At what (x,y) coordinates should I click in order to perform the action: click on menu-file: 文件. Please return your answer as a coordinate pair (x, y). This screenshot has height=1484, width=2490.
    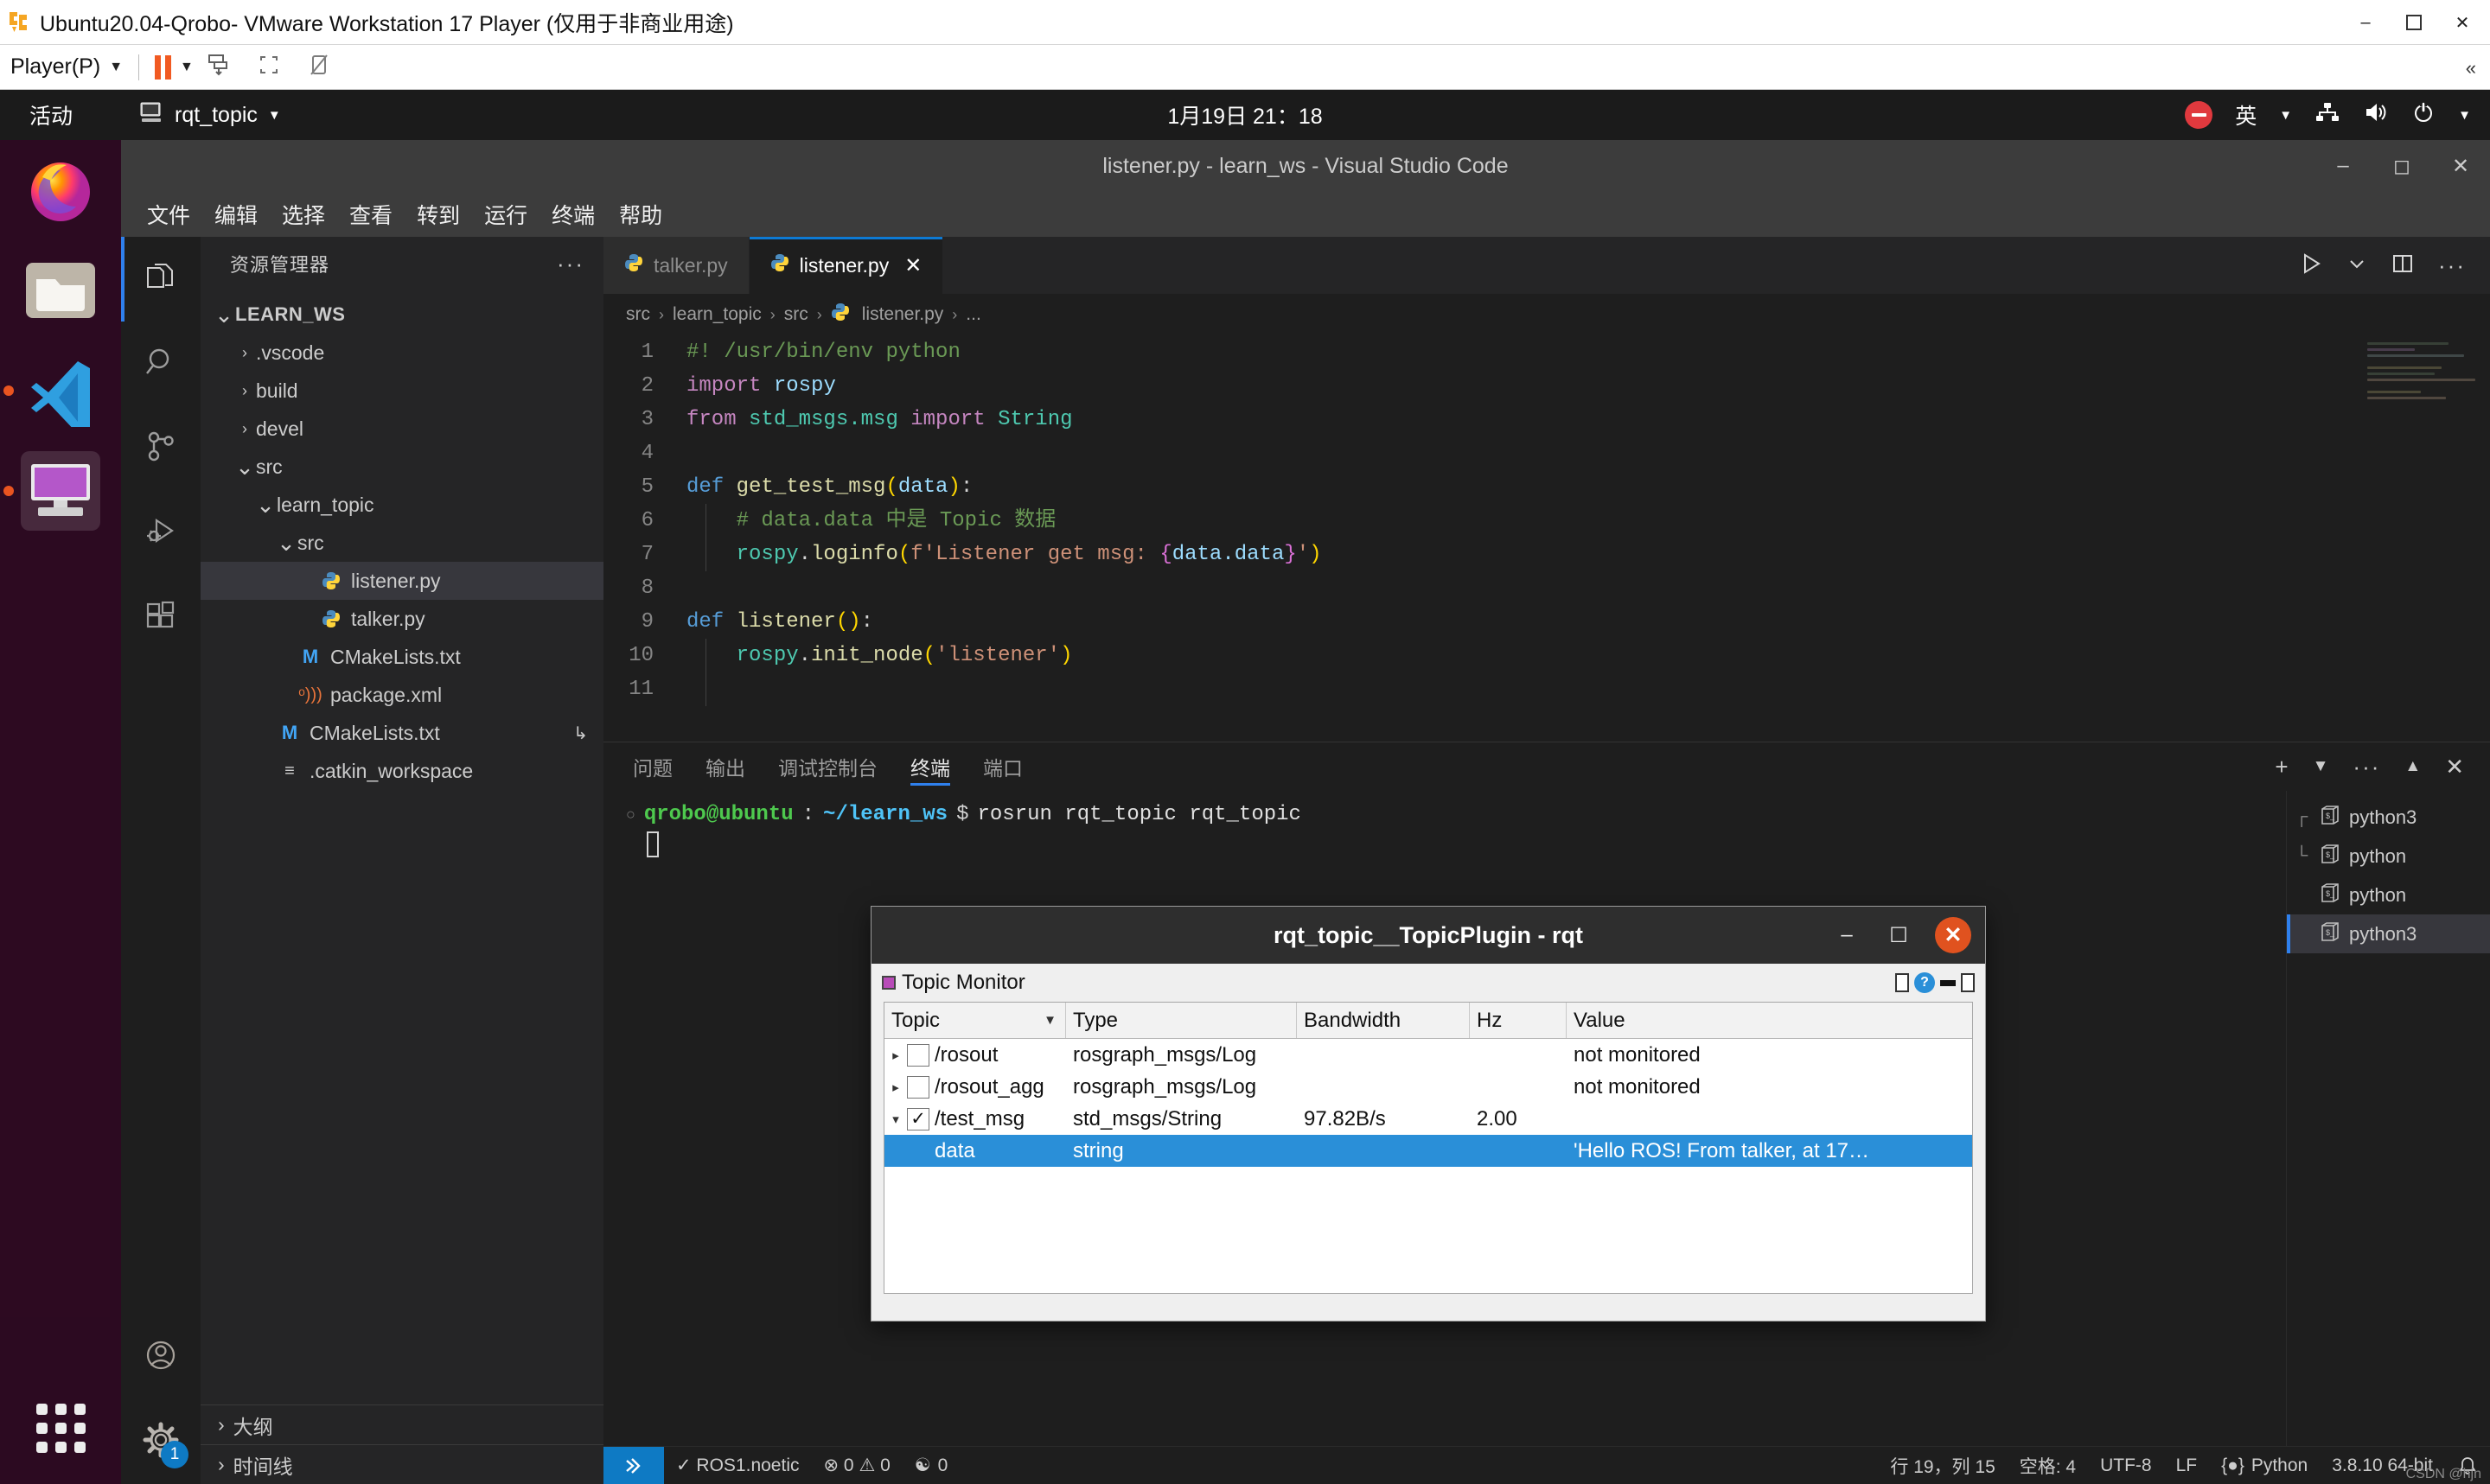
    Looking at the image, I should click on (168, 214).